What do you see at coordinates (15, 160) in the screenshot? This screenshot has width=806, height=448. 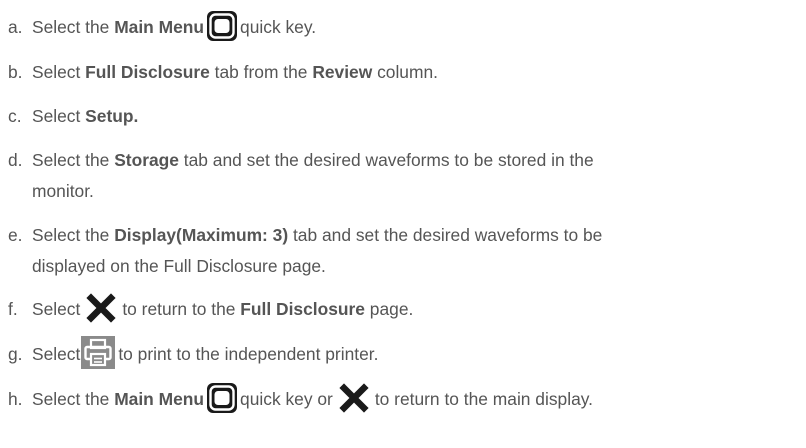 I see `step-marker: d.` at bounding box center [15, 160].